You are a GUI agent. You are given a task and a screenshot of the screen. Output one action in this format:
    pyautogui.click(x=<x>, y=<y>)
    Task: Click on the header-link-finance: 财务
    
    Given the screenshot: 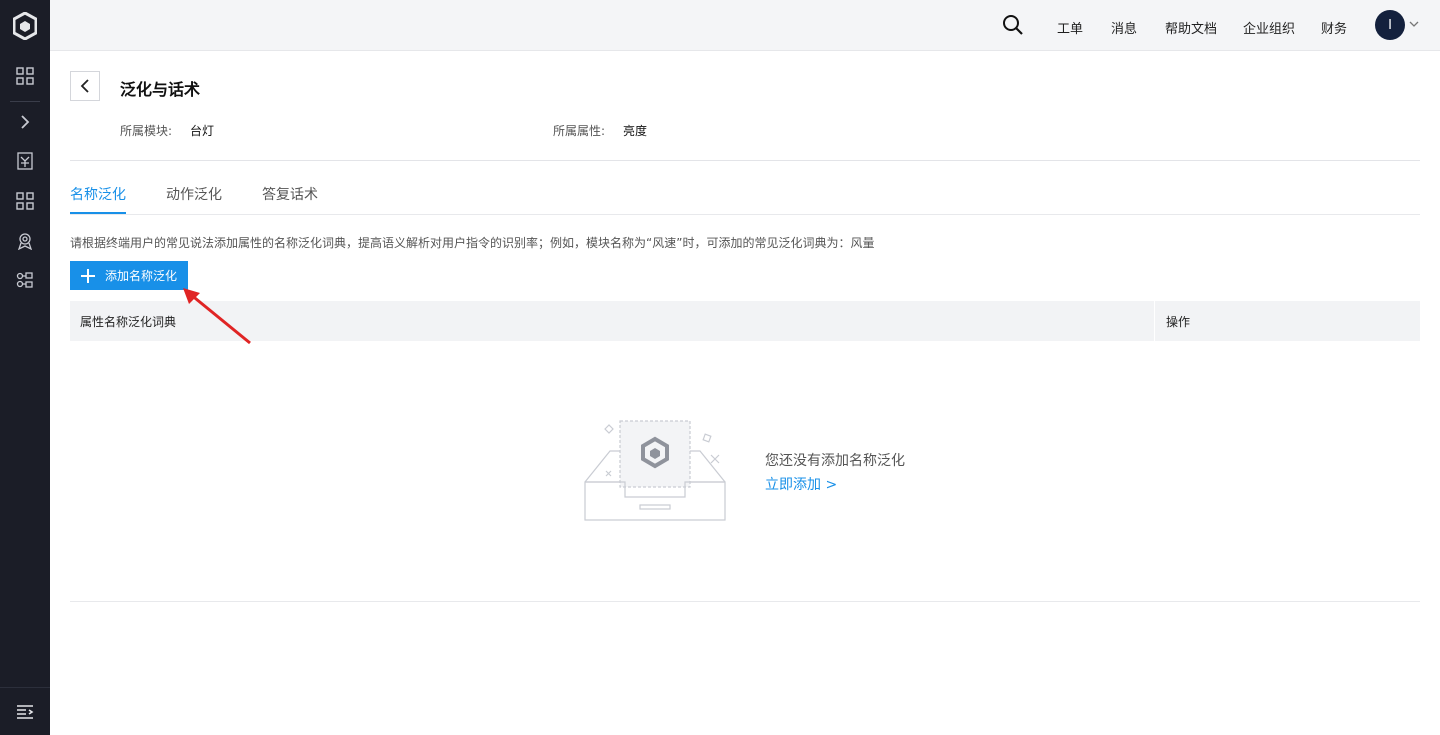 What is the action you would take?
    pyautogui.click(x=1334, y=27)
    